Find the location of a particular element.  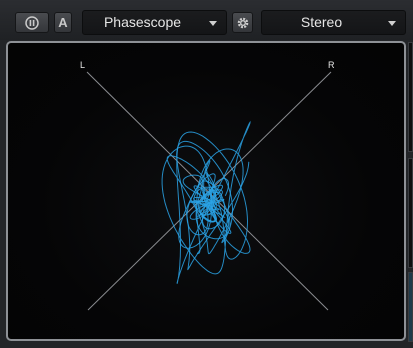

mode-dropdown: Stereo is located at coordinates (333, 22).